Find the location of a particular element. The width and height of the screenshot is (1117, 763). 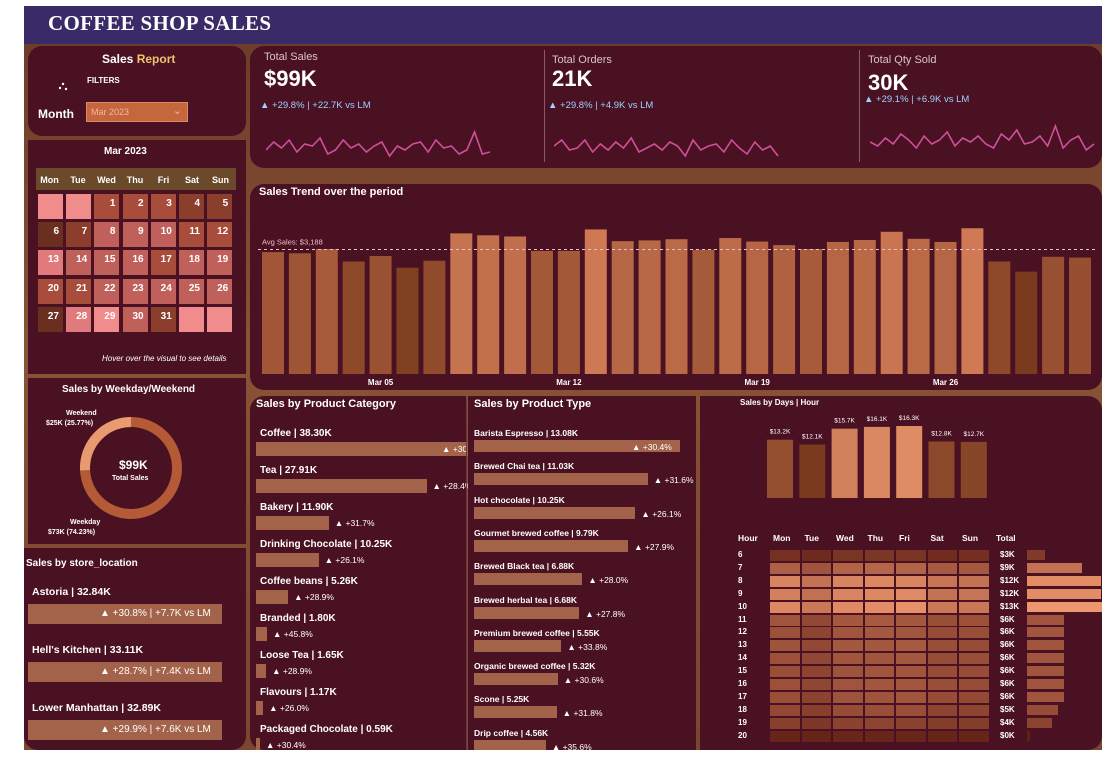

calendar-day: 29 is located at coordinates (107, 319).